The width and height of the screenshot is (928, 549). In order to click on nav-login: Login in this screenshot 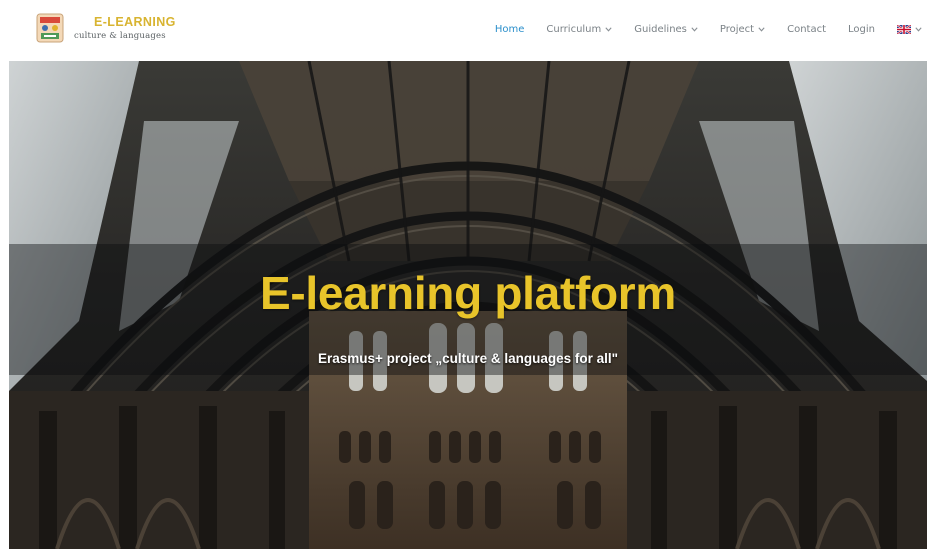, I will do `click(861, 29)`.